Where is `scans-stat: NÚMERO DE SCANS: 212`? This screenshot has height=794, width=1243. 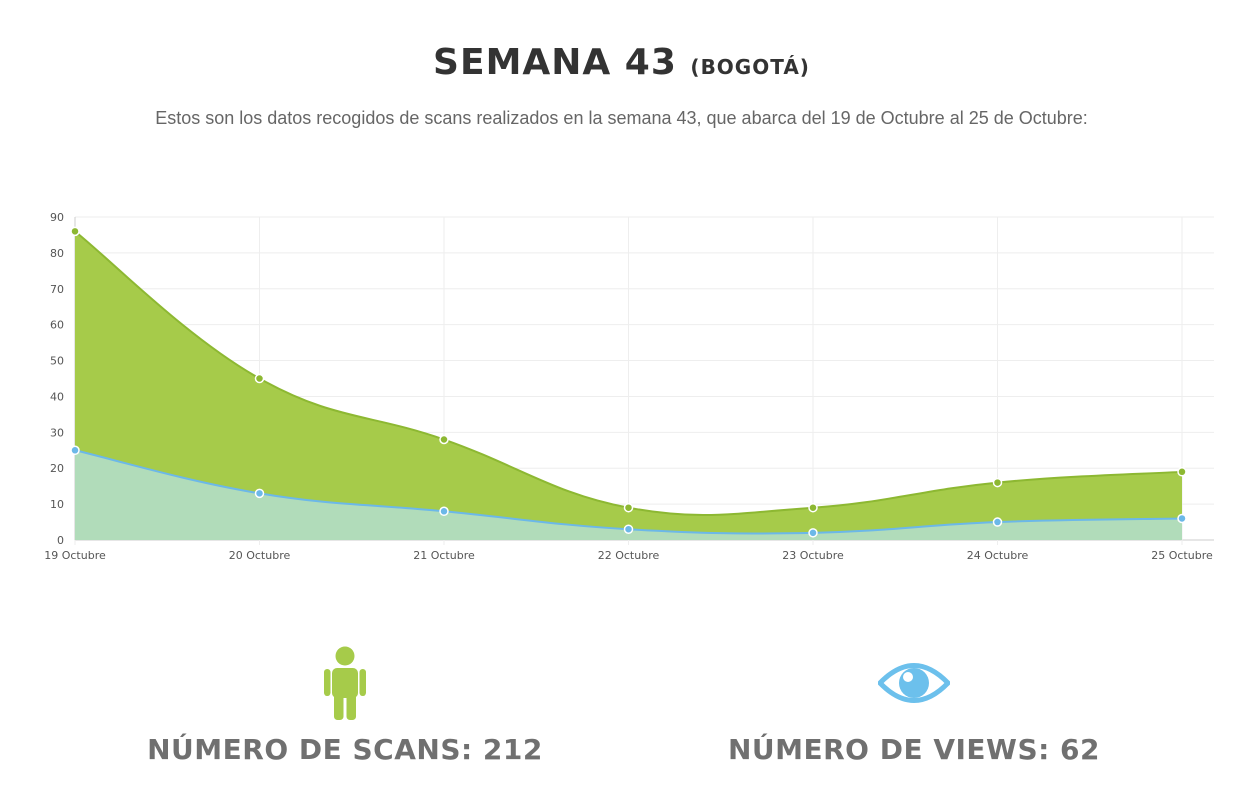
scans-stat: NÚMERO DE SCANS: 212 is located at coordinates (345, 703).